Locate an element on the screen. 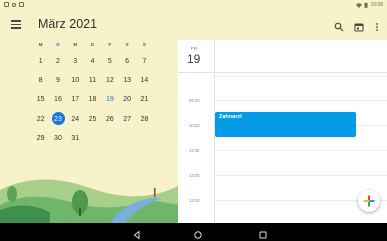 The width and height of the screenshot is (387, 241). day-label: 30 is located at coordinates (58, 138).